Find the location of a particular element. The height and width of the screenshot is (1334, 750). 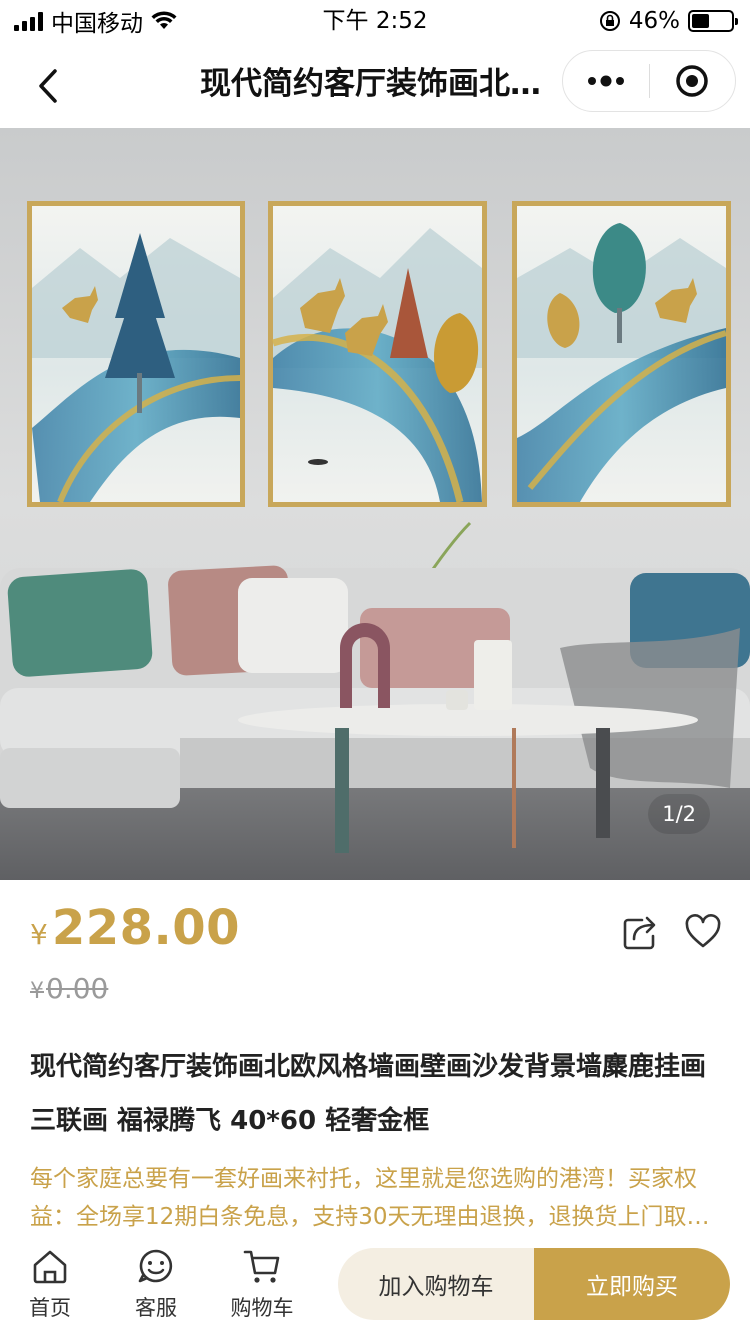

price-value: 228.00 is located at coordinates (146, 928).